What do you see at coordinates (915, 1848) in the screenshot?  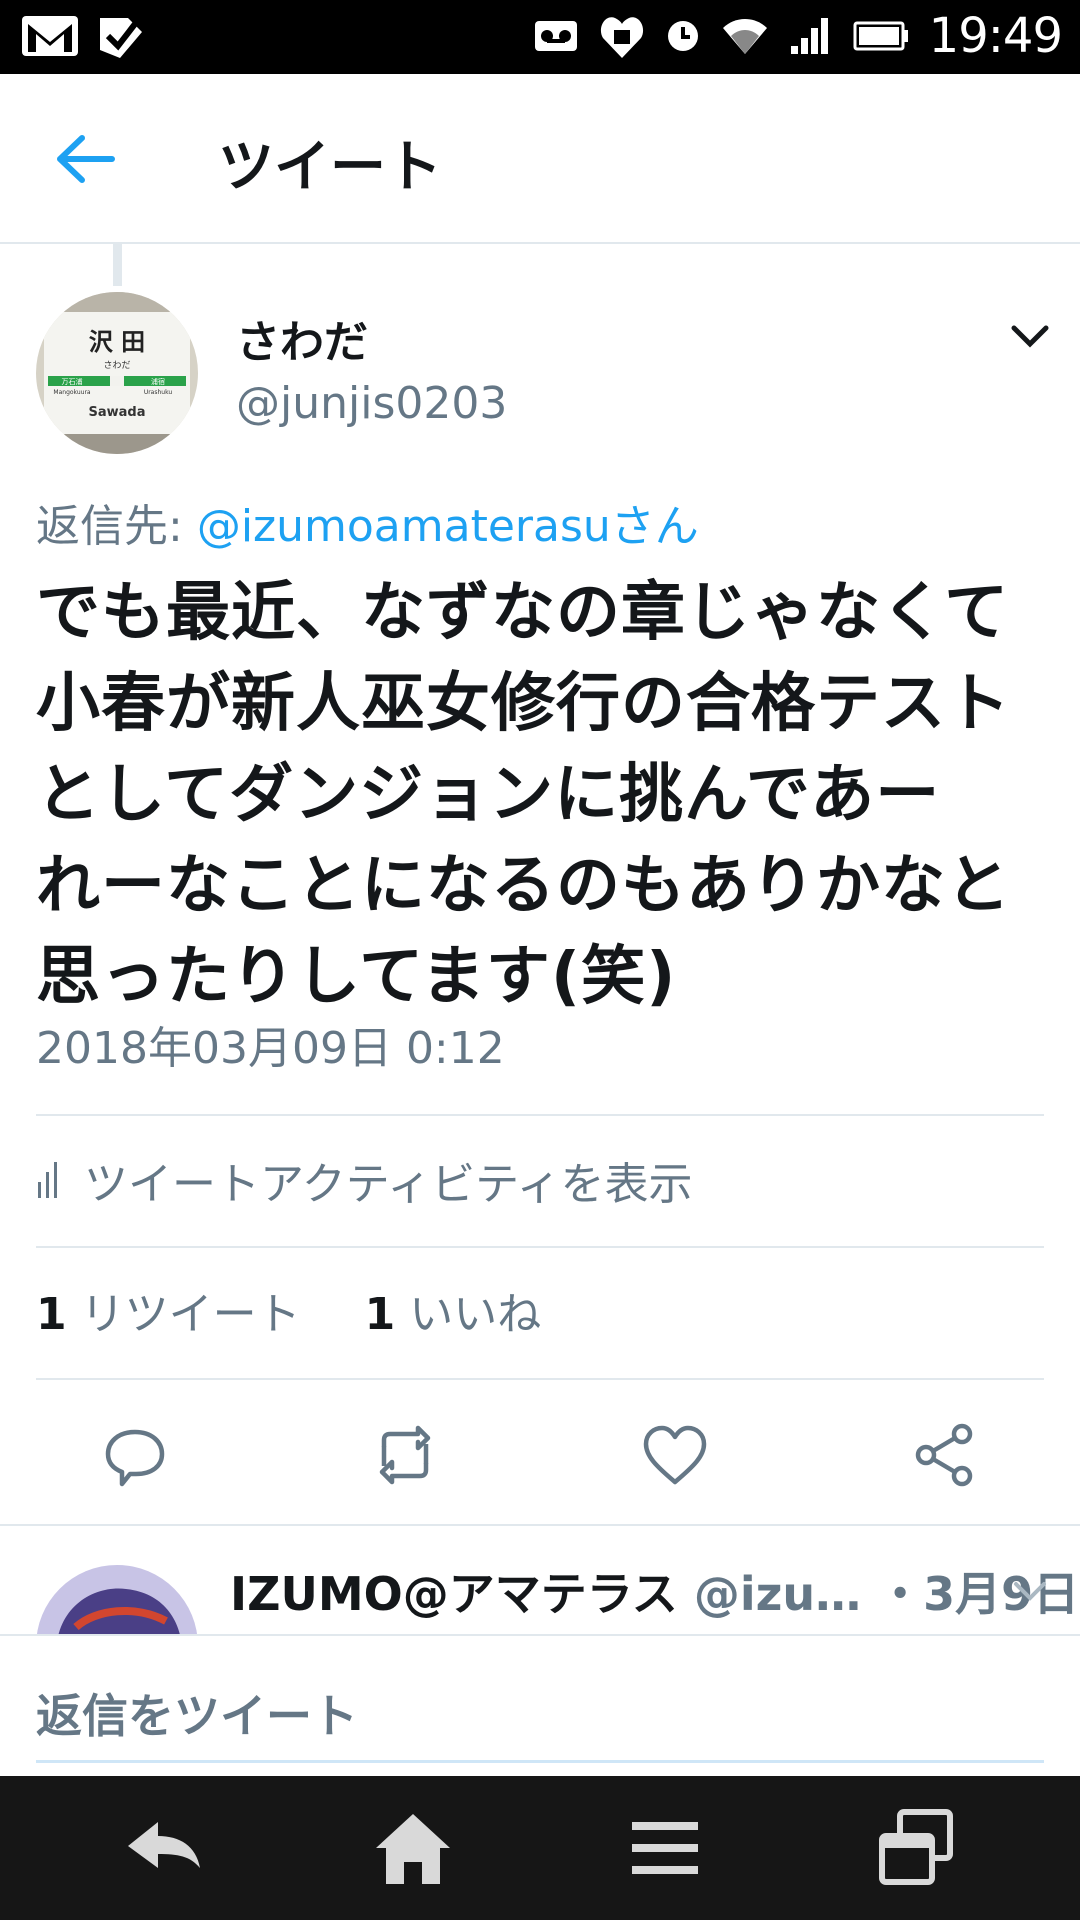 I see `recent-apps-icon` at bounding box center [915, 1848].